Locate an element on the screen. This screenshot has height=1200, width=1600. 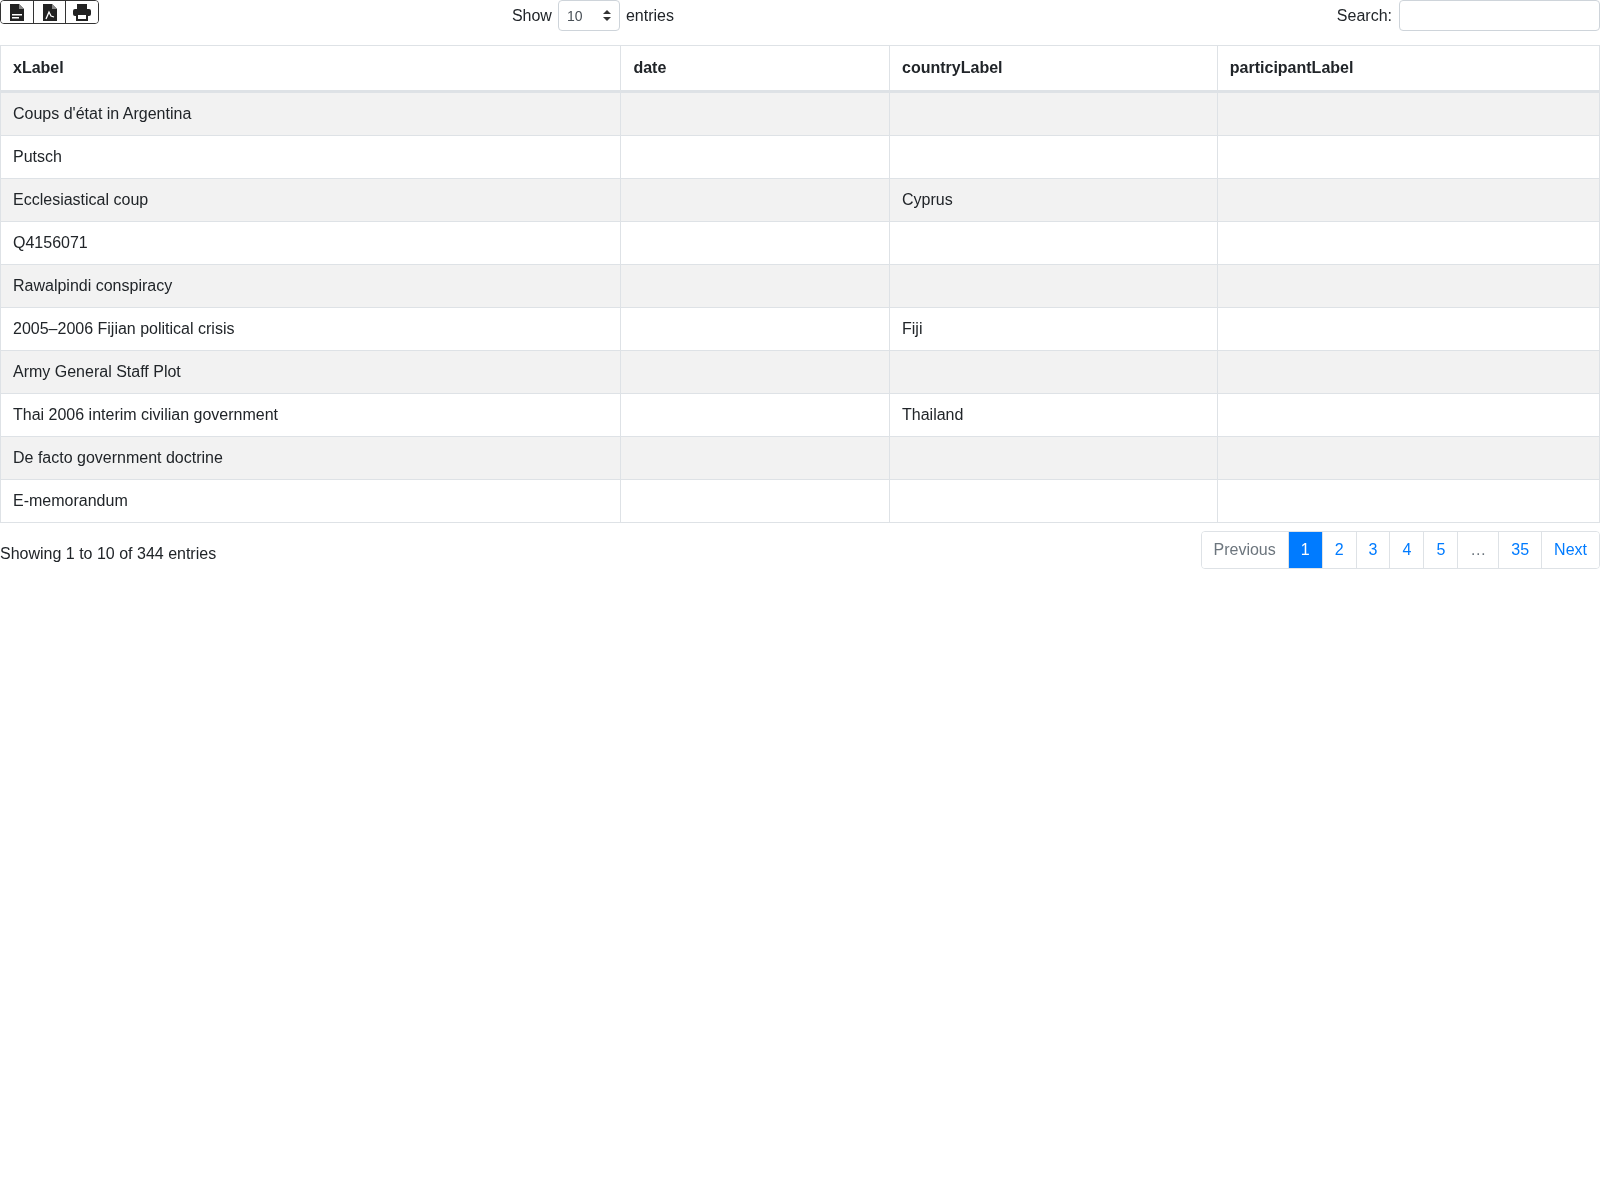
page-button: Next is located at coordinates (1570, 550).